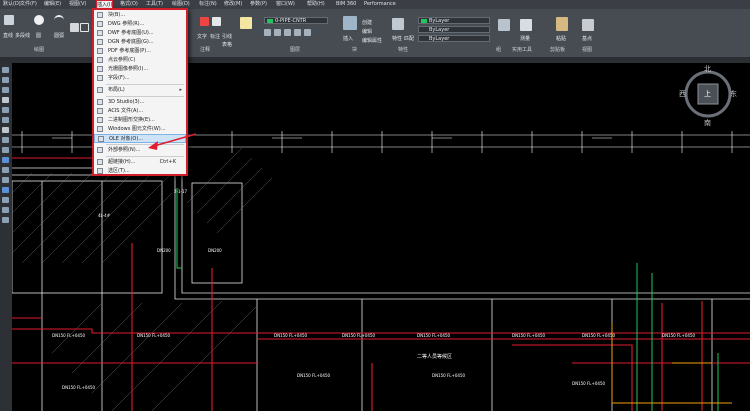 This screenshot has height=411, width=750. I want to click on layer-properties-icon, so click(246, 23).